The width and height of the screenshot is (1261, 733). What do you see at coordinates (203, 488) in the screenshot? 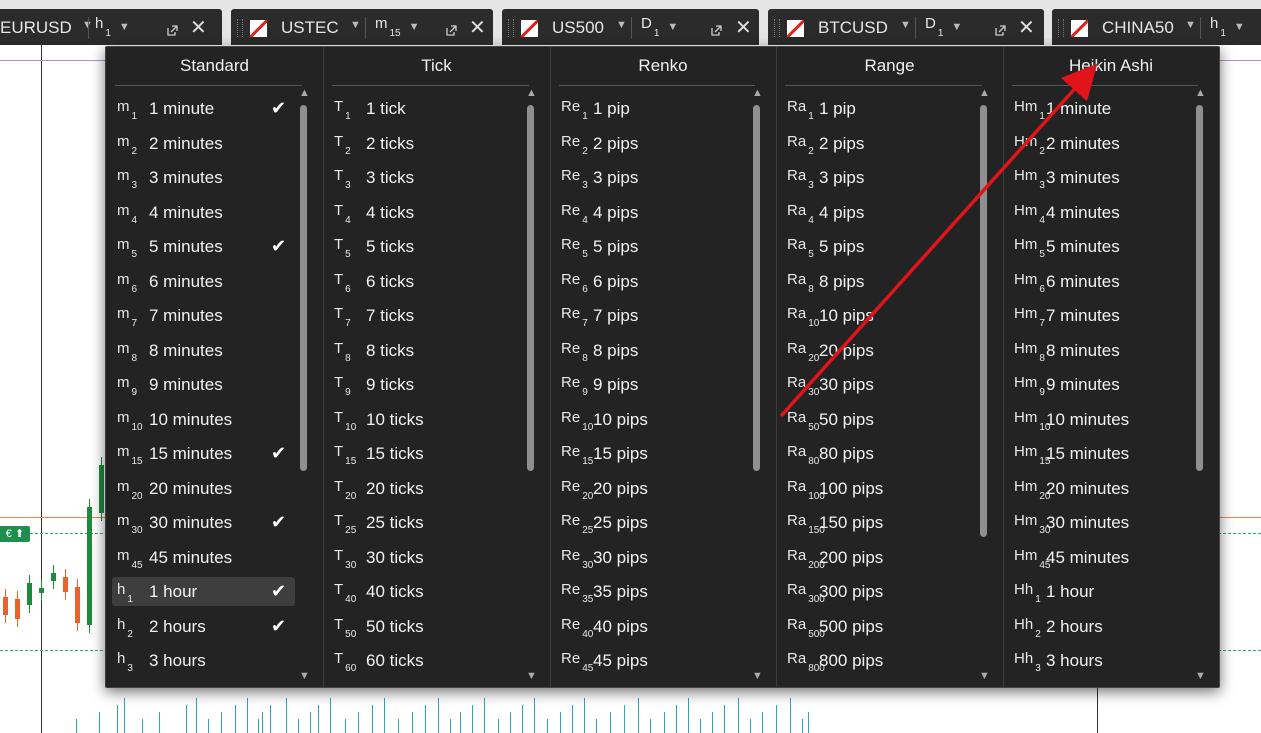
I see `timeframe-option: m20 20 minutes` at bounding box center [203, 488].